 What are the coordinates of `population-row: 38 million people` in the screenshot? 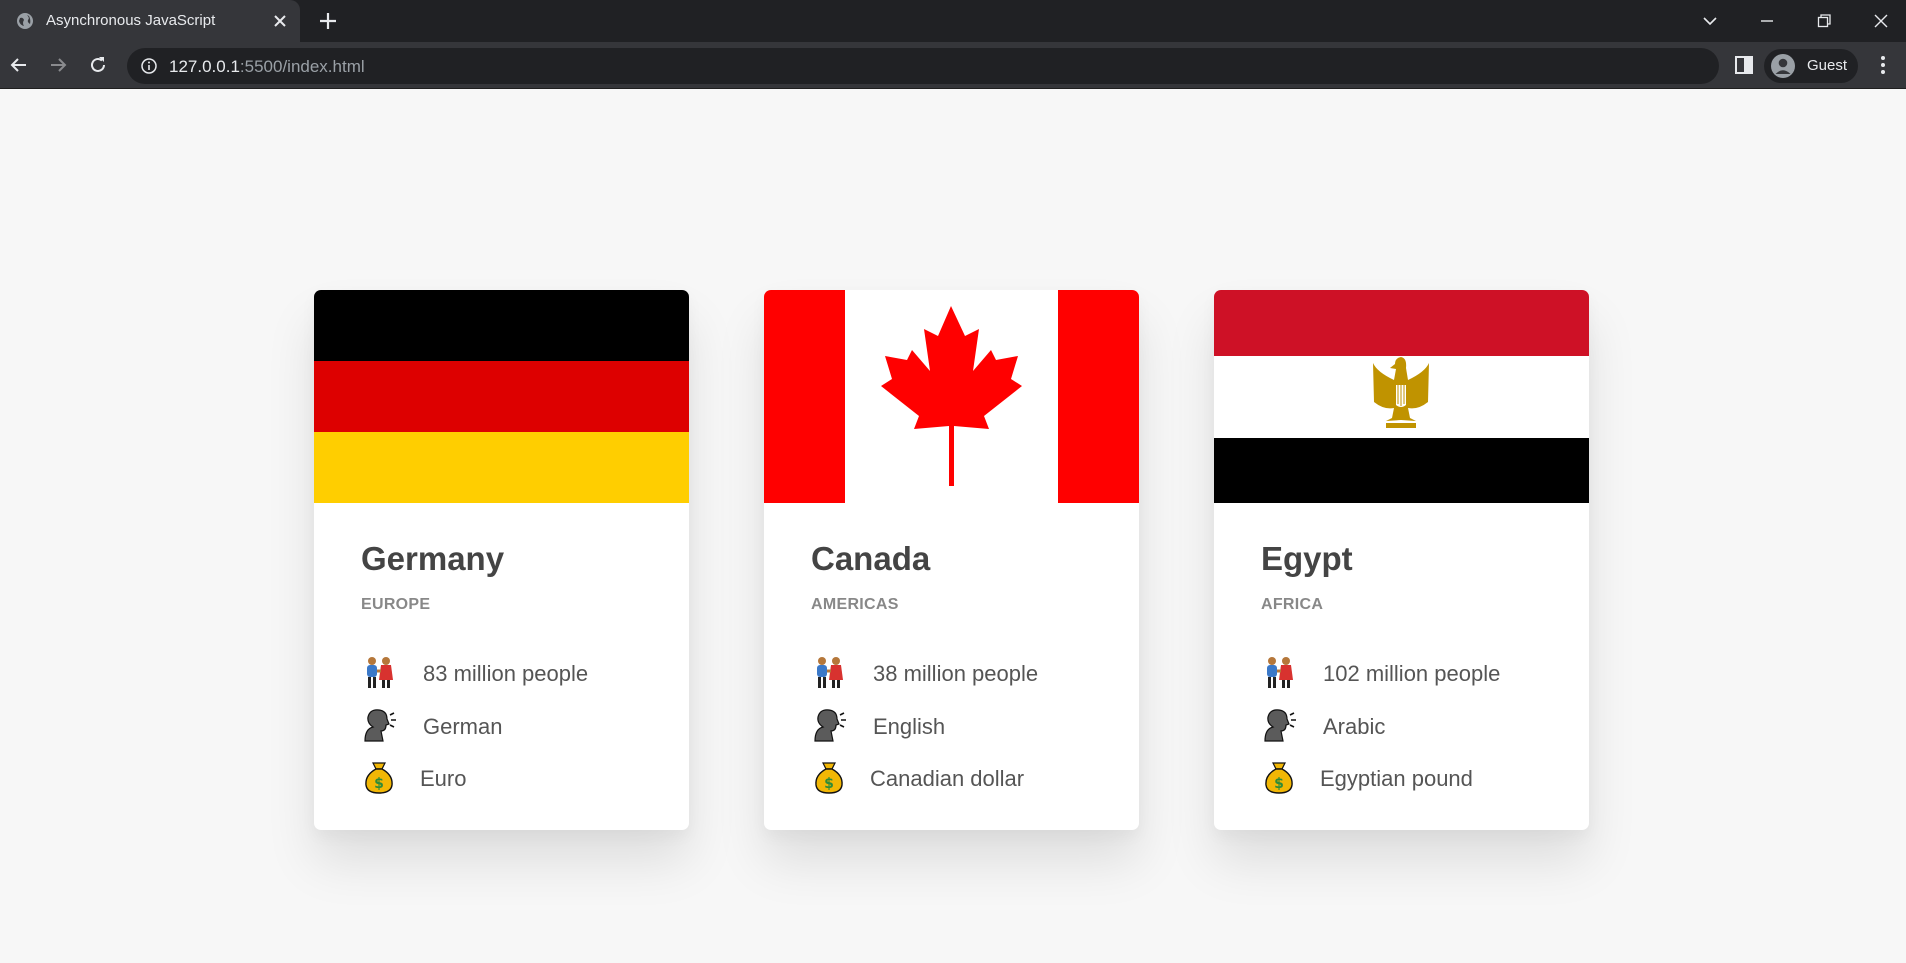 It's located at (971, 672).